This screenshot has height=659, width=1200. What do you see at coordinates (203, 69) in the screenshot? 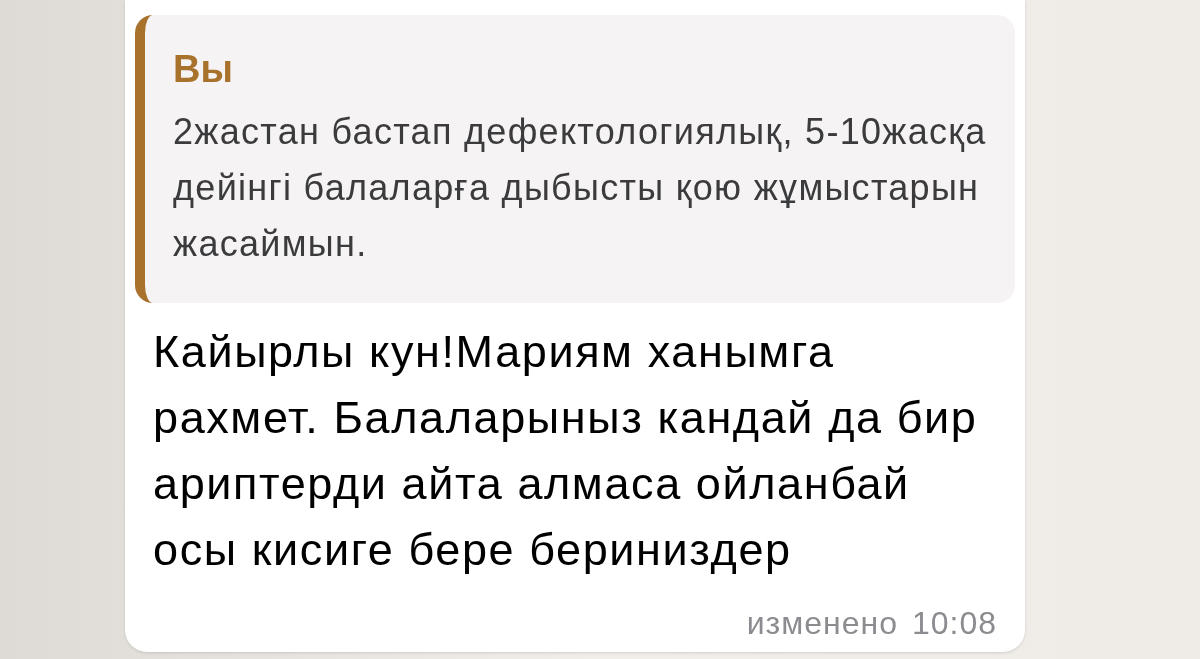
I see `reply-sender: Вы` at bounding box center [203, 69].